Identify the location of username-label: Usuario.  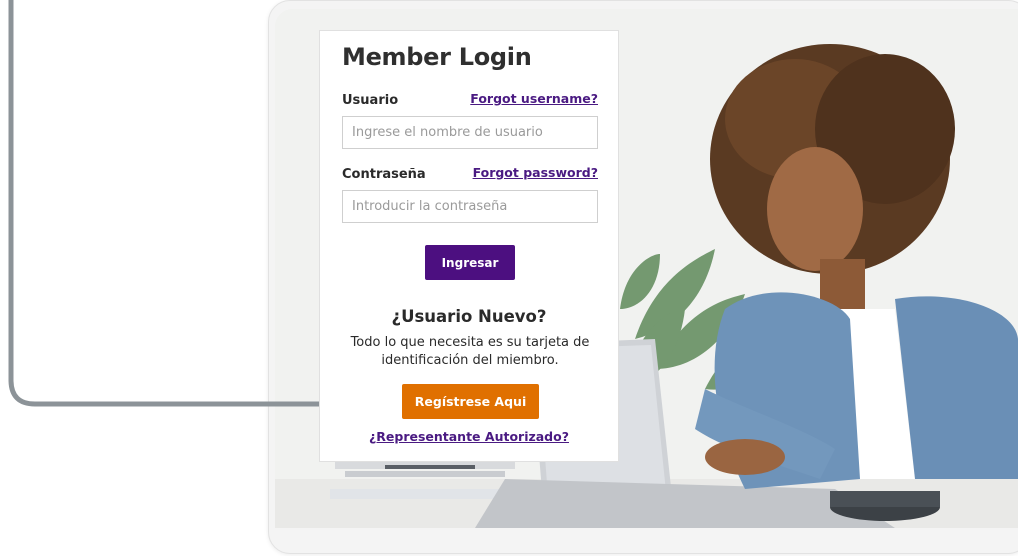
(370, 100).